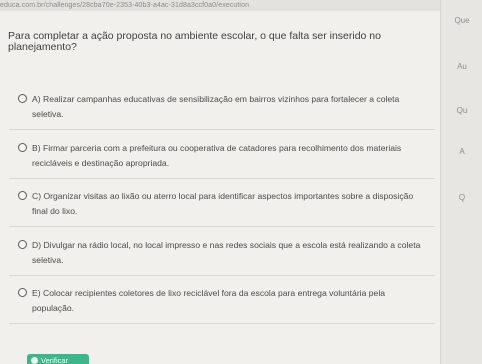  Describe the element at coordinates (461, 66) in the screenshot. I see `side-panel-item-1: Au` at that location.